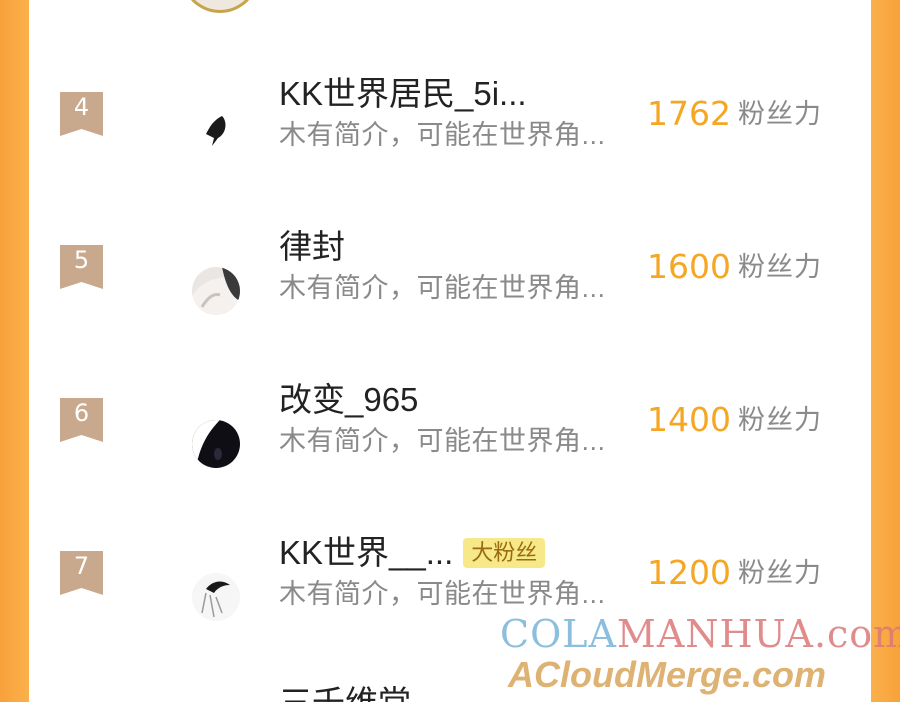 The height and width of the screenshot is (702, 900). Describe the element at coordinates (758, 634) in the screenshot. I see `watermark-part-manhua: MANHUA.com` at that location.